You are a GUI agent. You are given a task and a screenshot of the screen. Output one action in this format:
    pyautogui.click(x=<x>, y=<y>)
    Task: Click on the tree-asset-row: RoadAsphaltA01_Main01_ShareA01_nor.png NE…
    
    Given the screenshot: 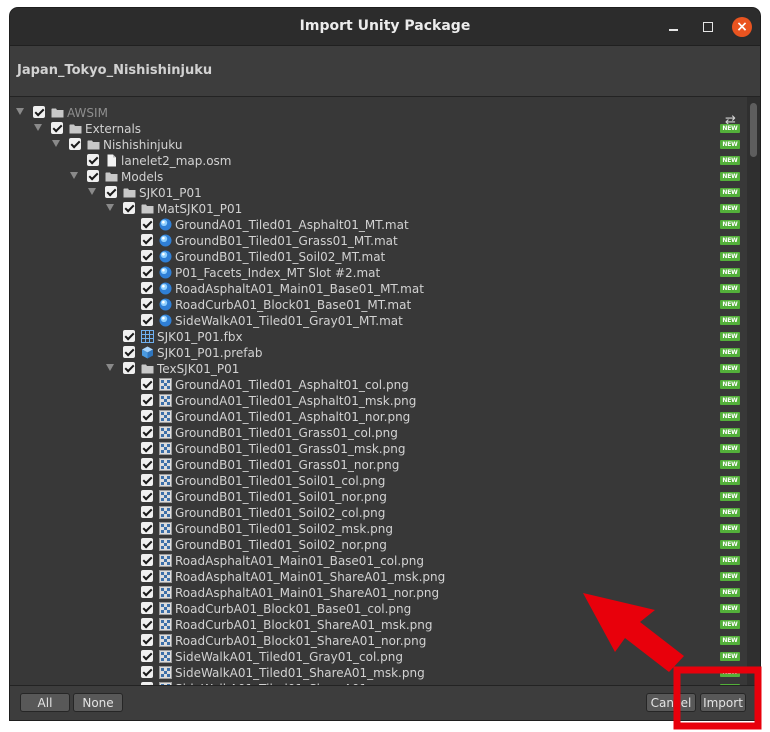 What is the action you would take?
    pyautogui.click(x=378, y=593)
    